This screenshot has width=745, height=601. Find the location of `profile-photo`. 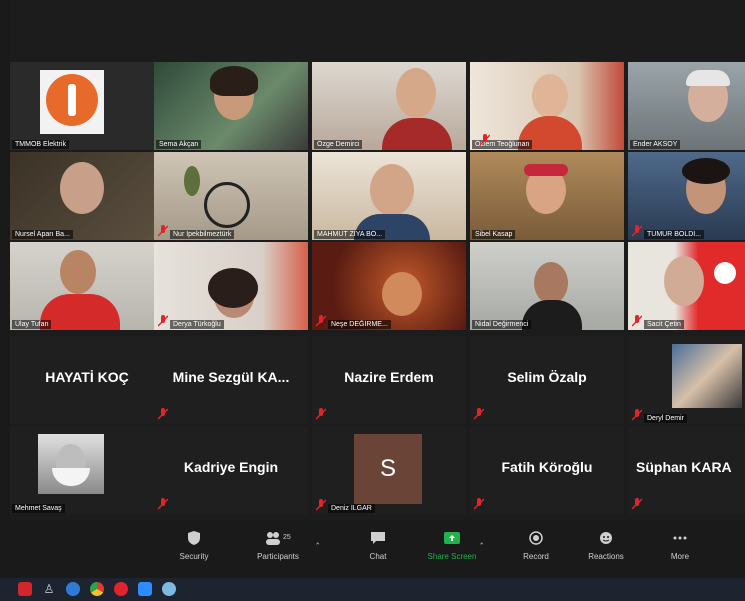

profile-photo is located at coordinates (71, 464).